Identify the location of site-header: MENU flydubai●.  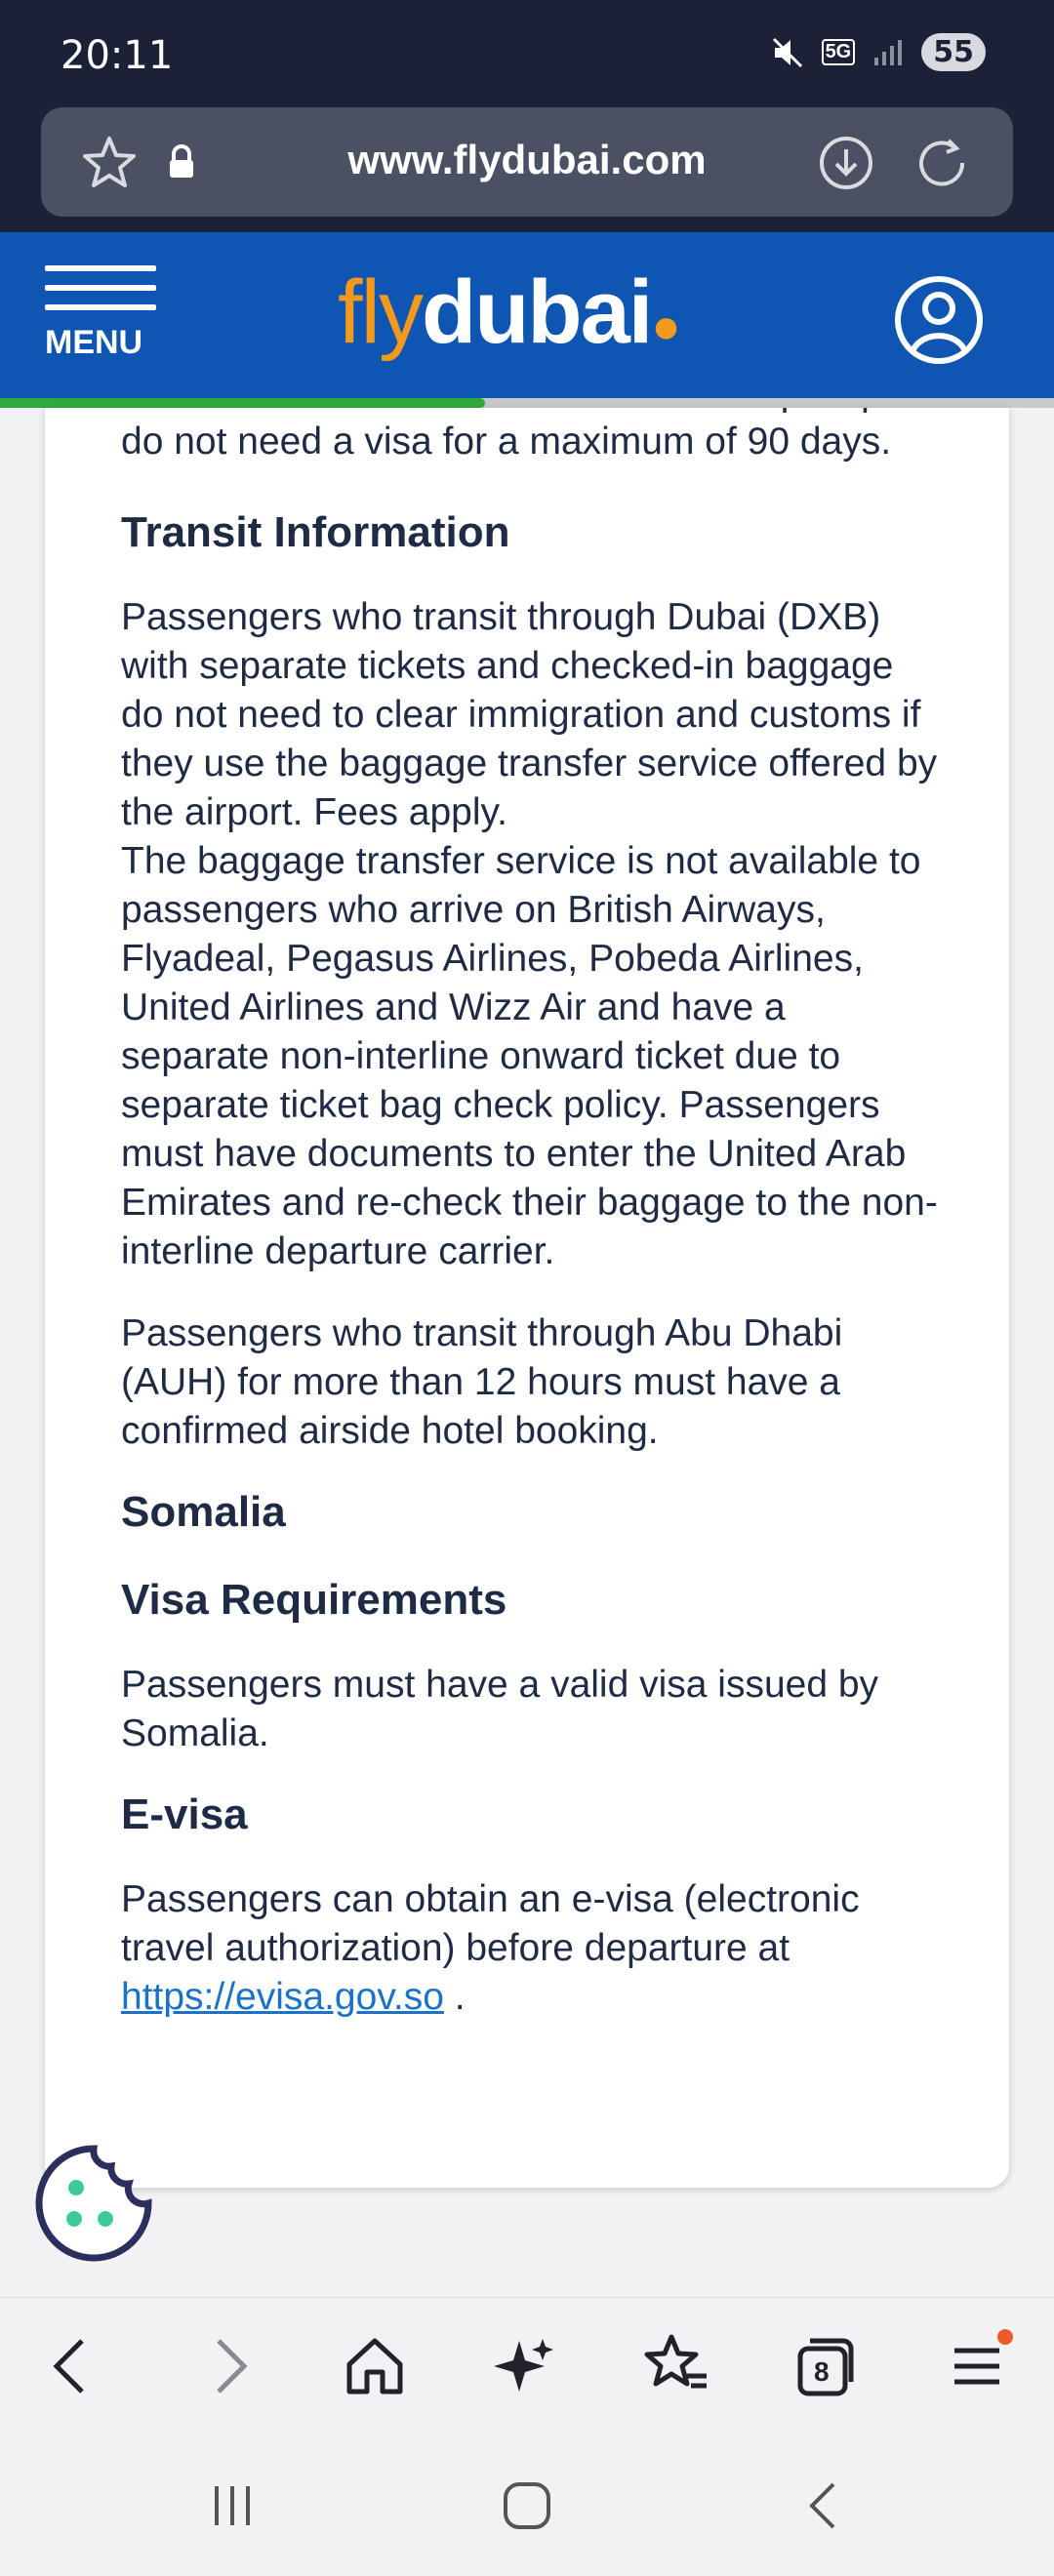
(527, 315).